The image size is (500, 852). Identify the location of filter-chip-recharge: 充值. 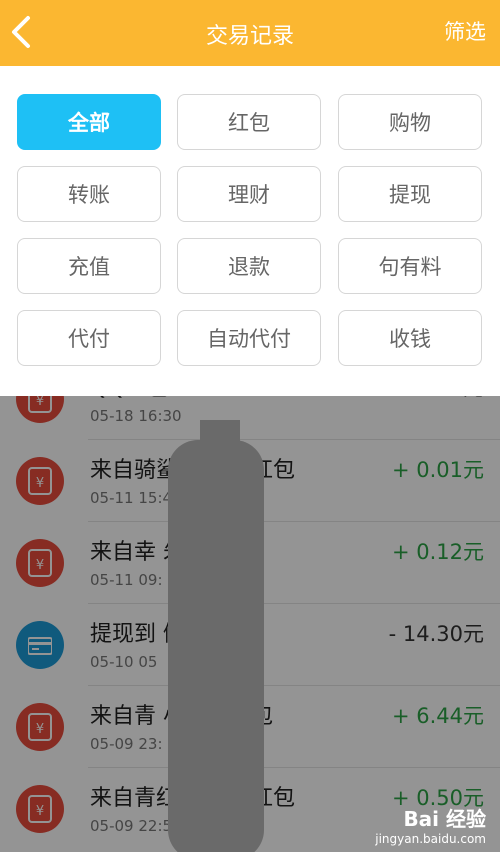
(89, 266).